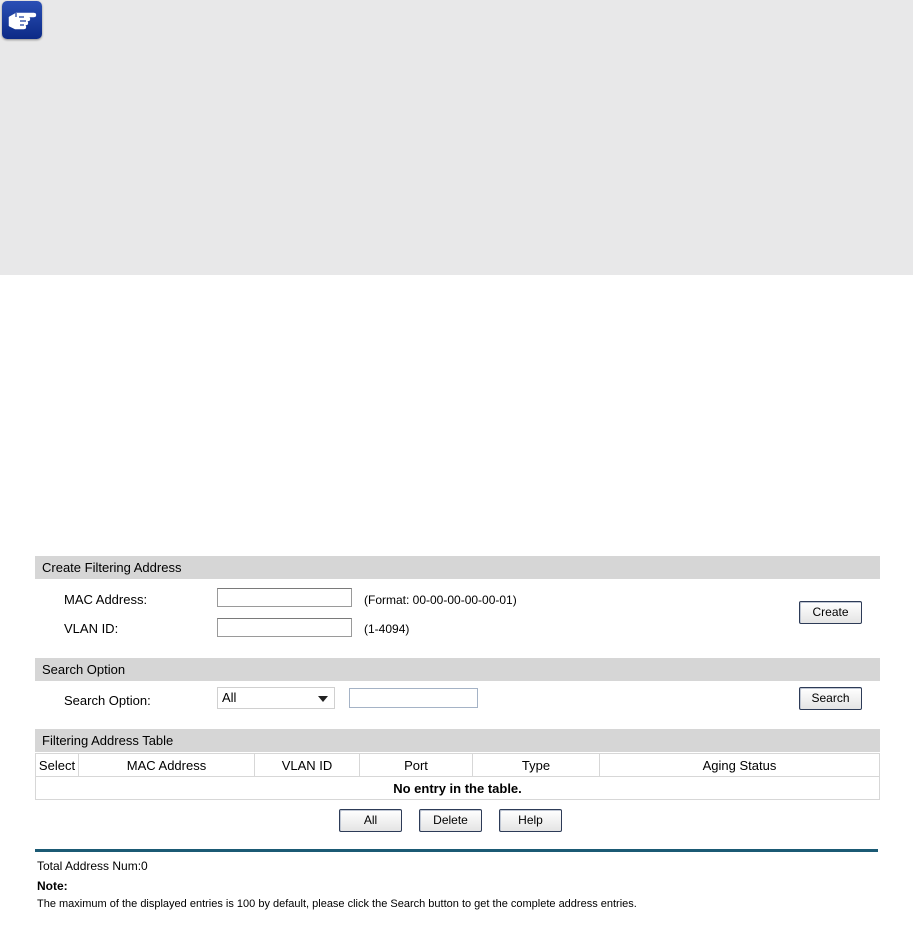 The image size is (913, 930). Describe the element at coordinates (276, 698) in the screenshot. I see `search-option-select: All` at that location.